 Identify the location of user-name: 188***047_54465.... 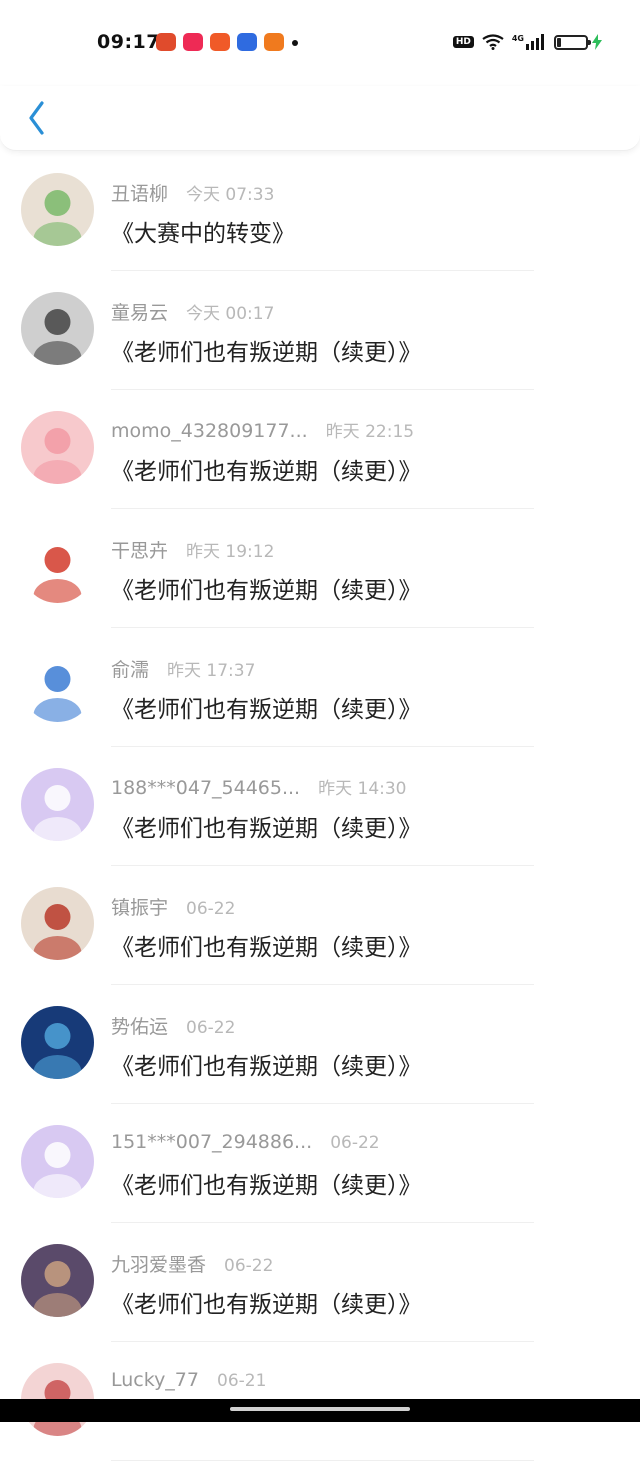
(205, 788).